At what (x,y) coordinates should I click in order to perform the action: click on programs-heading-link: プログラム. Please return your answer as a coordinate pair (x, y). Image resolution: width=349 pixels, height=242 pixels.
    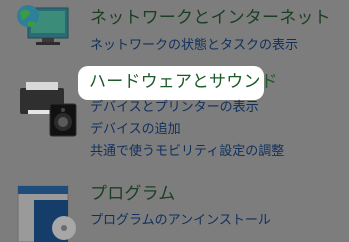
    Looking at the image, I should click on (133, 194).